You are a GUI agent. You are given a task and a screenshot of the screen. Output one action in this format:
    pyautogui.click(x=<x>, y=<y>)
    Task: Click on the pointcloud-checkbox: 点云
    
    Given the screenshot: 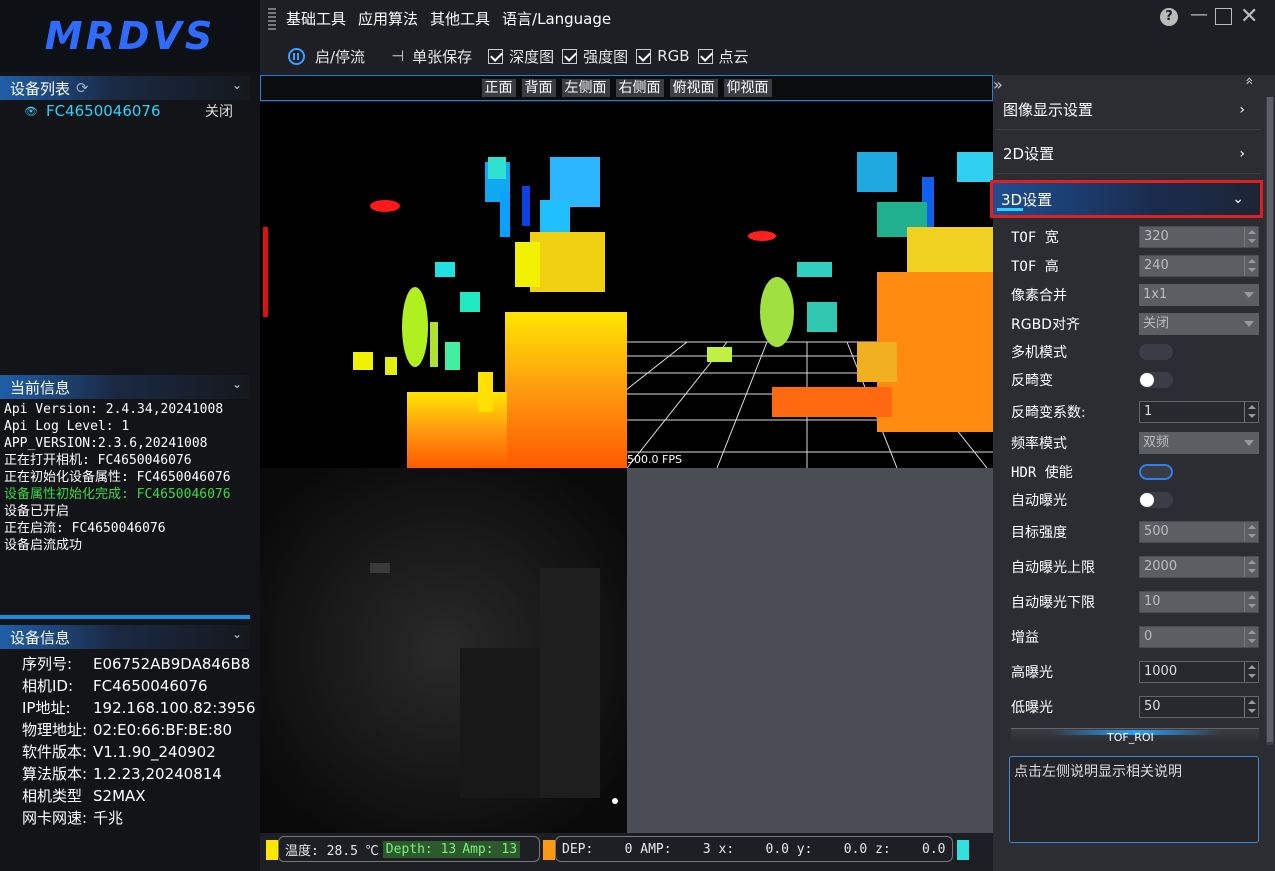 What is the action you would take?
    pyautogui.click(x=723, y=56)
    